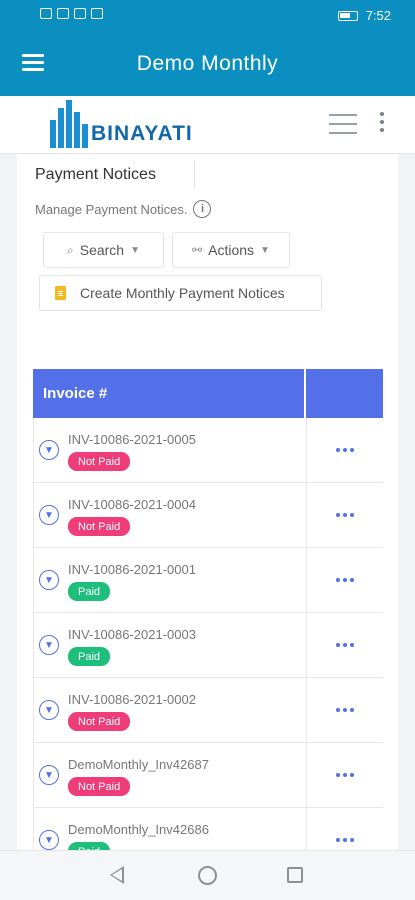 The height and width of the screenshot is (900, 415). What do you see at coordinates (197, 250) in the screenshot?
I see `link-icon: ⚯` at bounding box center [197, 250].